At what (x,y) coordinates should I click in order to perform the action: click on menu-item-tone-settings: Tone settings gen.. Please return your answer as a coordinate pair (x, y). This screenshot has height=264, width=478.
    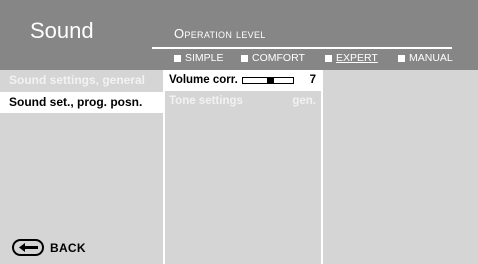
    Looking at the image, I should click on (243, 101).